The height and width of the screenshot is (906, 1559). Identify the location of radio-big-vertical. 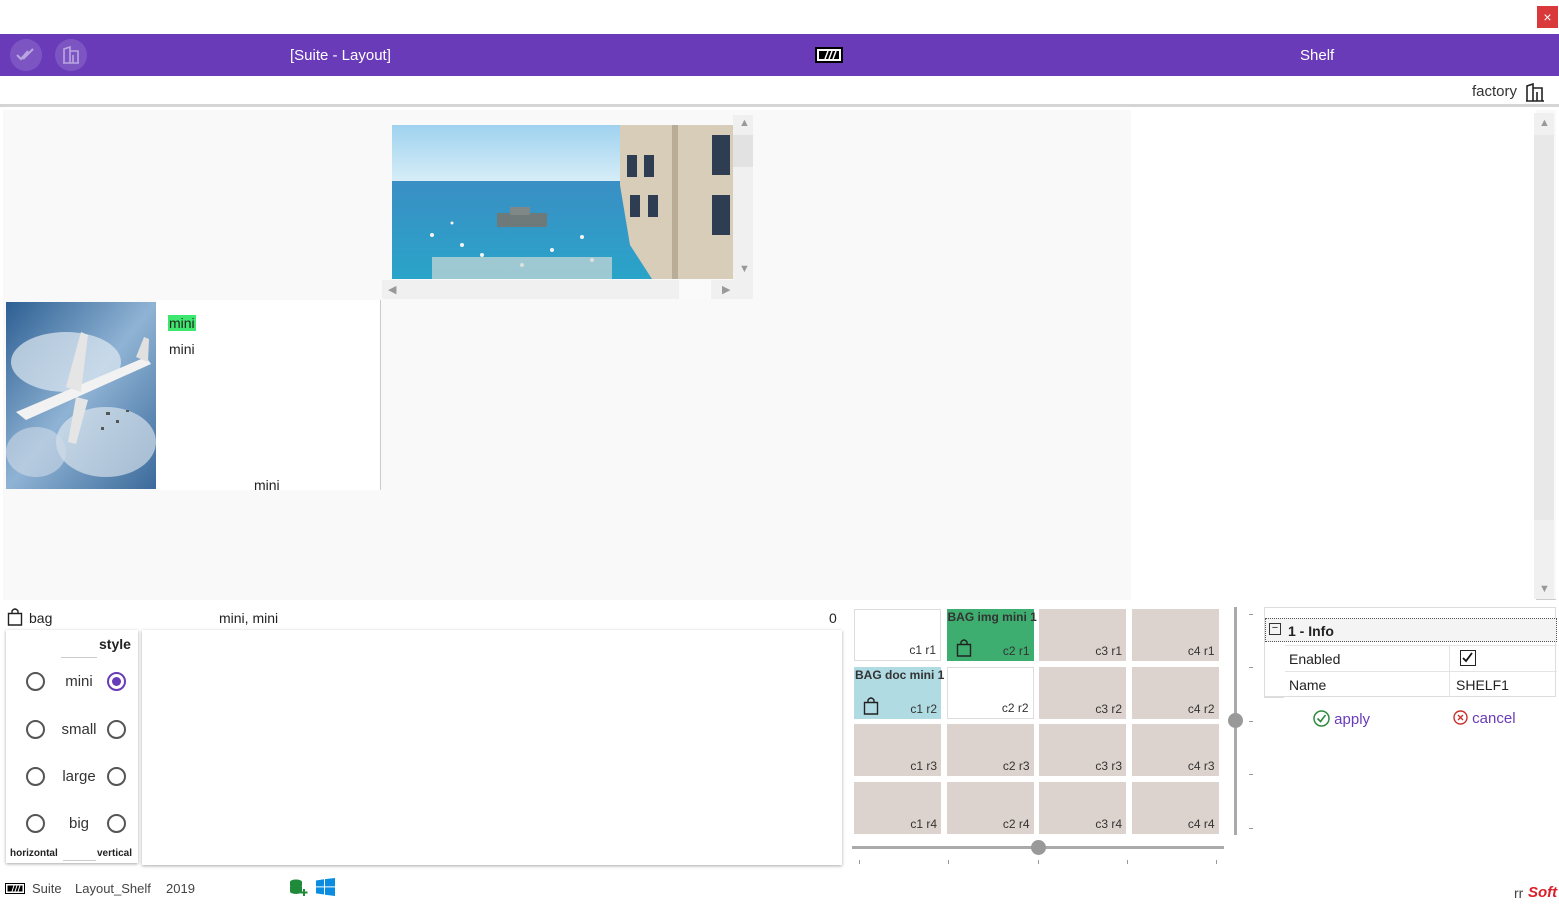
(116, 823).